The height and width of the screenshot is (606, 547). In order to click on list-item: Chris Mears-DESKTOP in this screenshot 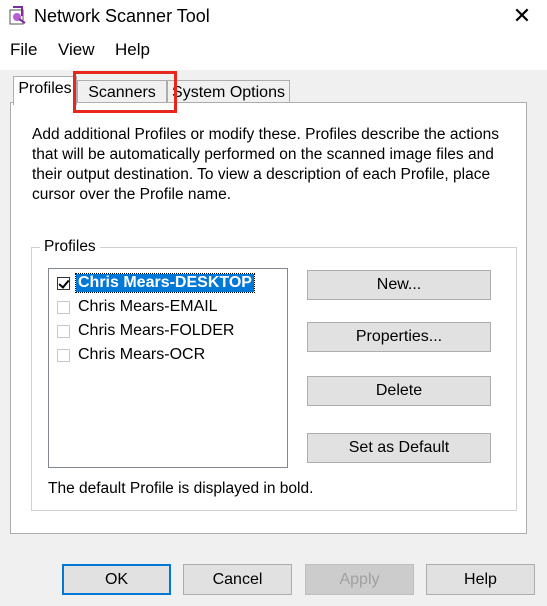, I will do `click(156, 283)`.